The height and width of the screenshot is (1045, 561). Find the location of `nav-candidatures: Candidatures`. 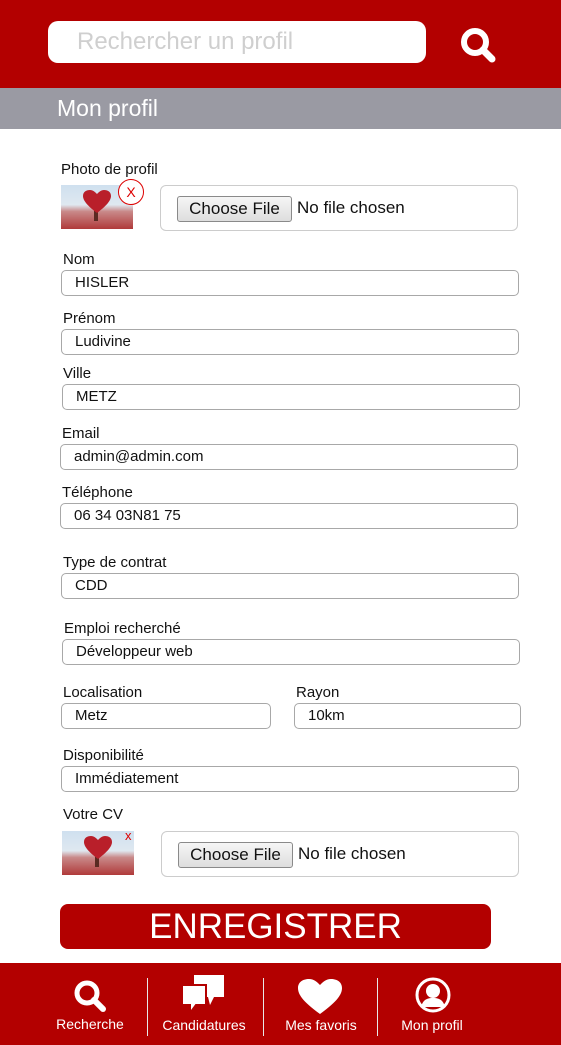

nav-candidatures: Candidatures is located at coordinates (204, 1004).